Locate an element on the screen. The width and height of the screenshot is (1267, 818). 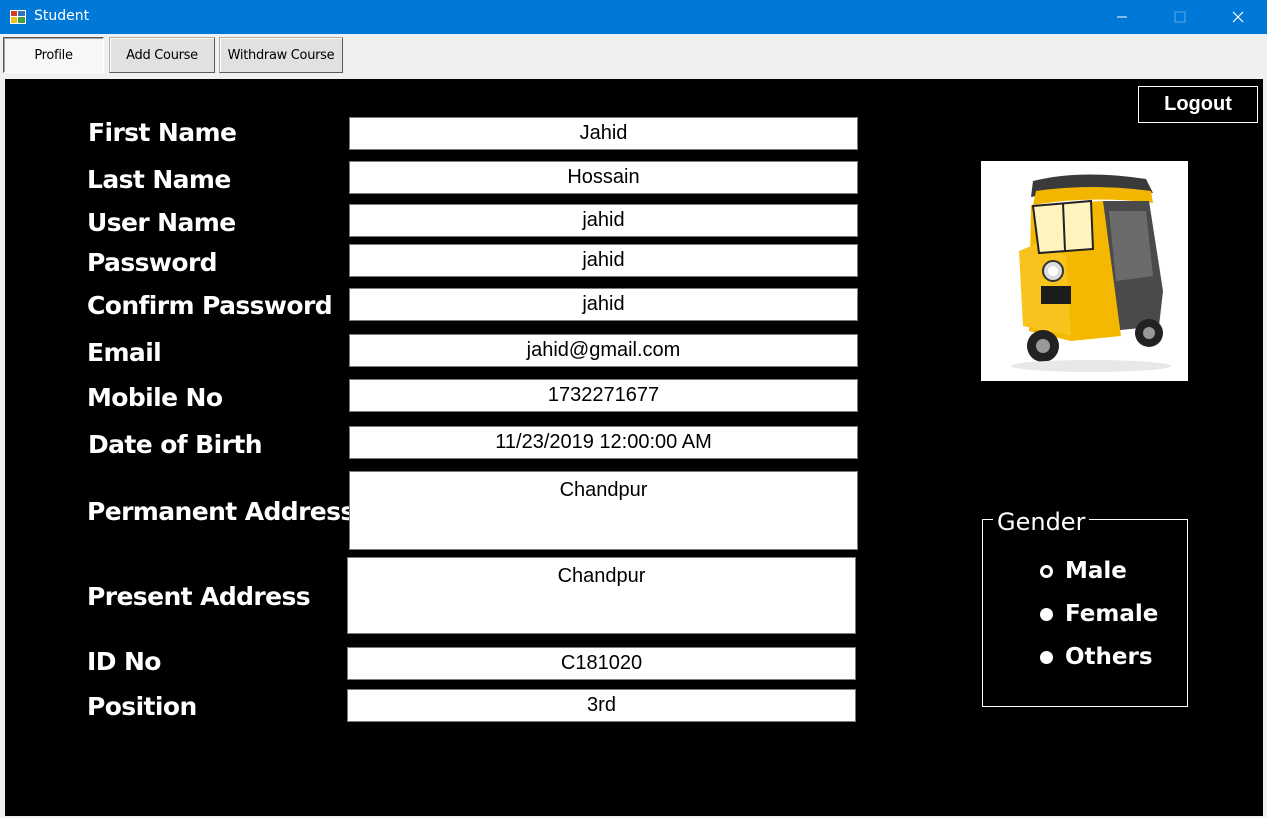
last-name-label: Last Name is located at coordinates (159, 179).